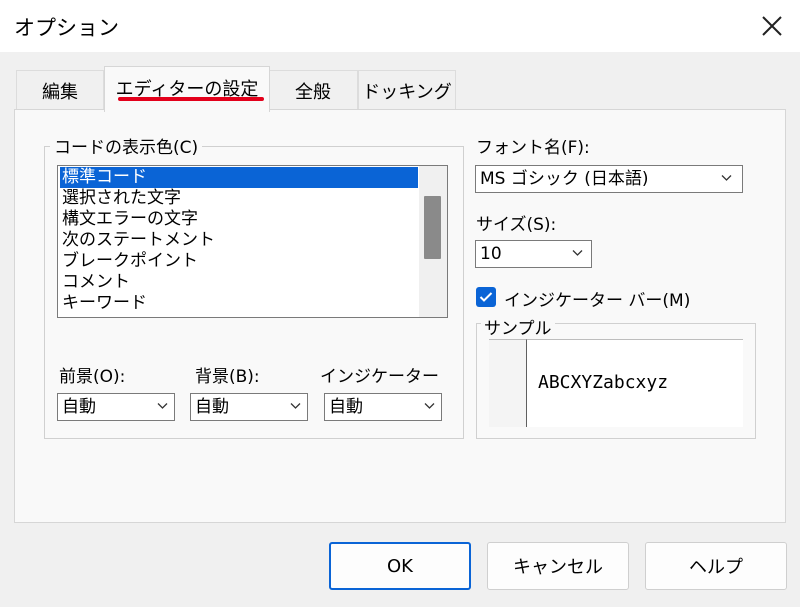  I want to click on indicator-select: 自動, so click(383, 407).